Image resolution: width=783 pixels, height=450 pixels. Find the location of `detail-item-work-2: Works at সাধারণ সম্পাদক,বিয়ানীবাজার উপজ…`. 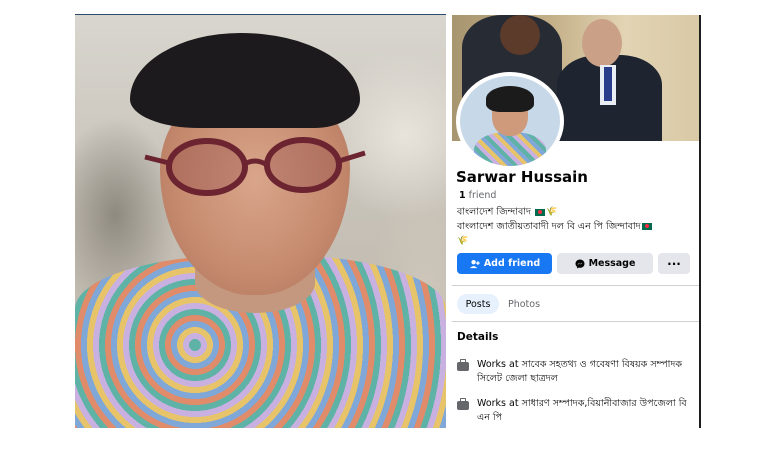

detail-item-work-2: Works at সাধারণ সম্পাদক,বিয়ানীবাজার উপজ… is located at coordinates (576, 411).